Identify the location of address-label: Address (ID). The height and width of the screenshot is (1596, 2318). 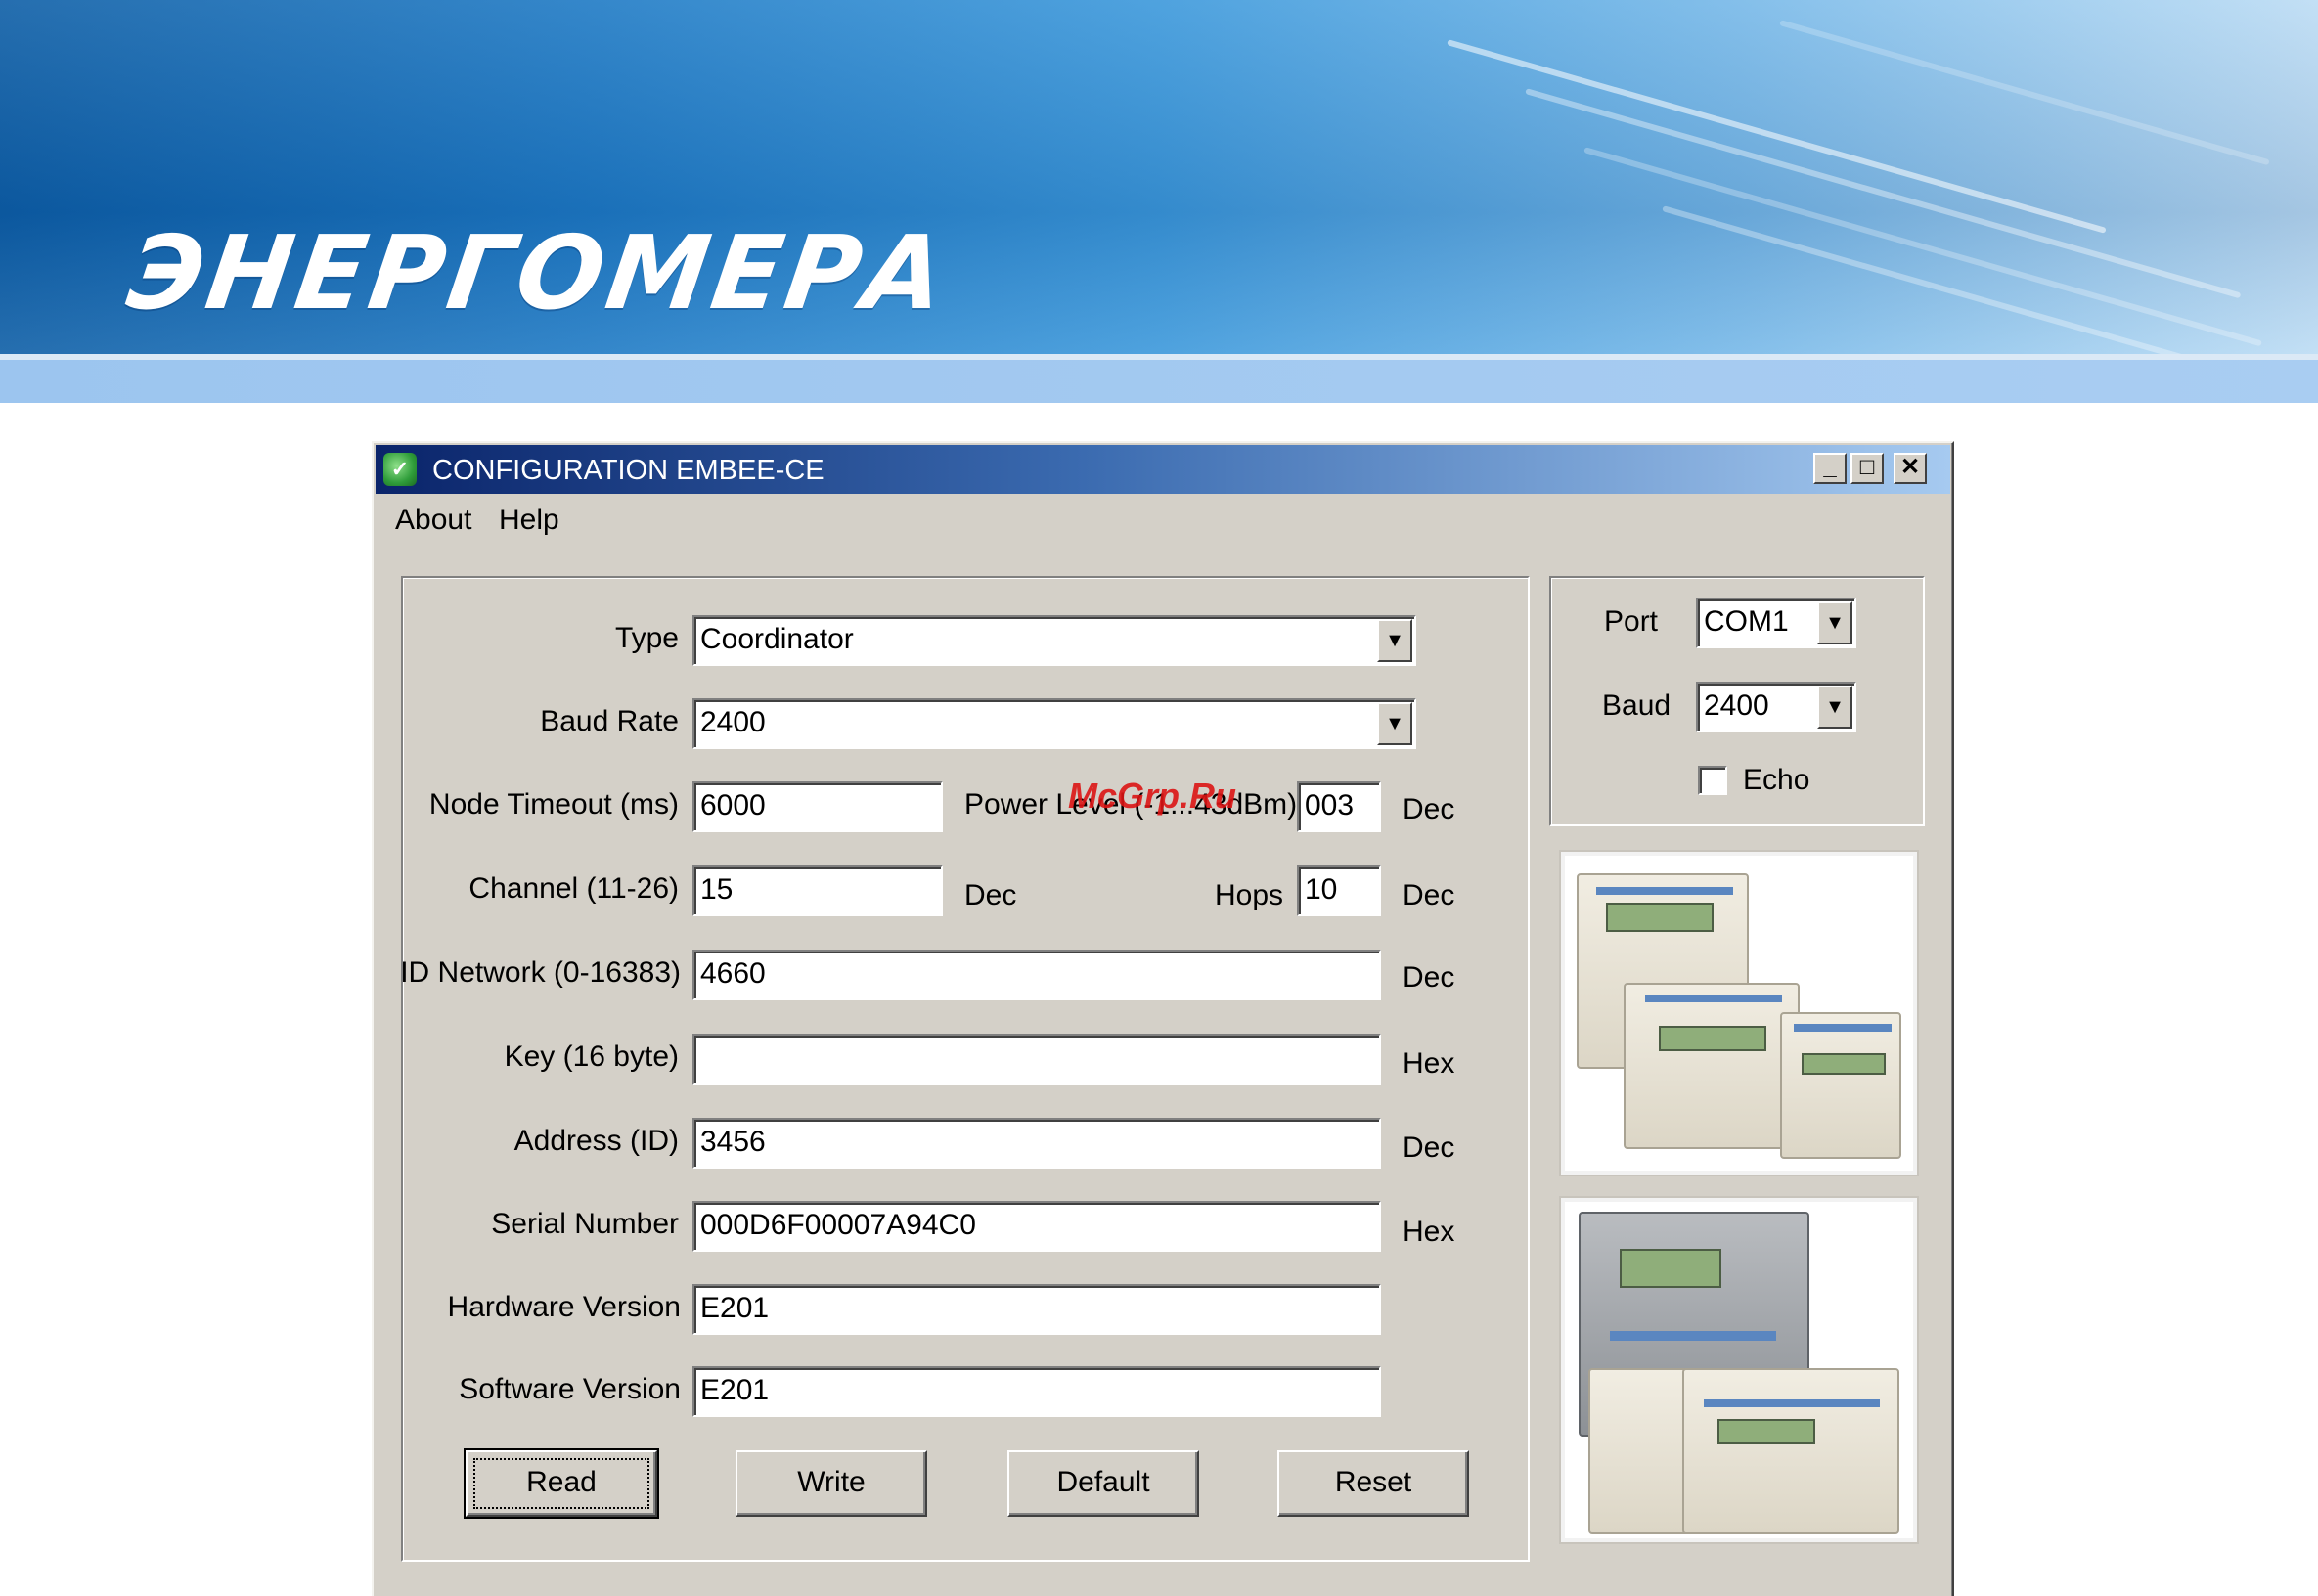
(596, 1141).